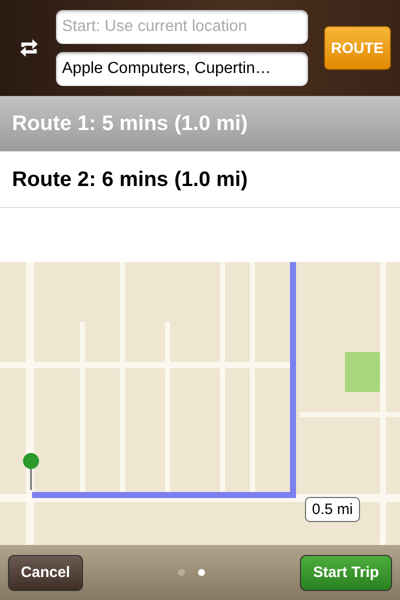 This screenshot has height=600, width=400. I want to click on route-option: Route 2: 6 mins (1.0 mi), so click(200, 180).